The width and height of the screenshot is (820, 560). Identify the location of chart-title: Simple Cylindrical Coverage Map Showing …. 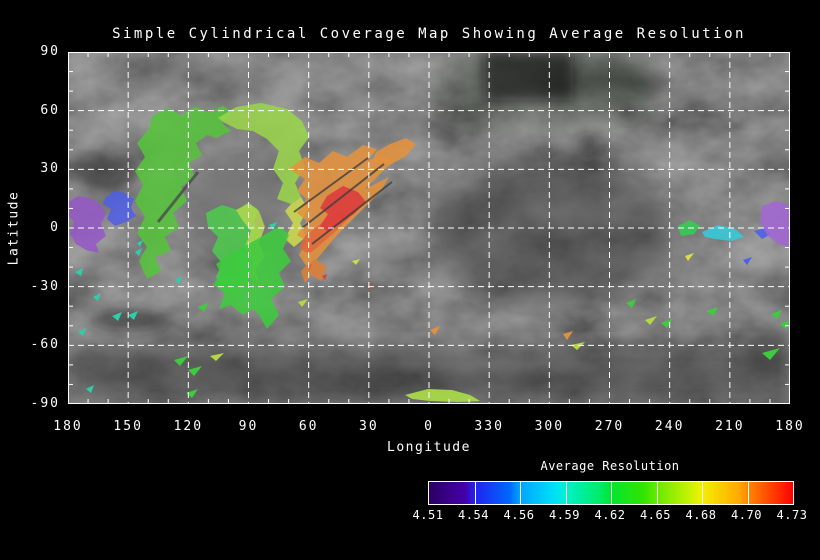
(429, 34).